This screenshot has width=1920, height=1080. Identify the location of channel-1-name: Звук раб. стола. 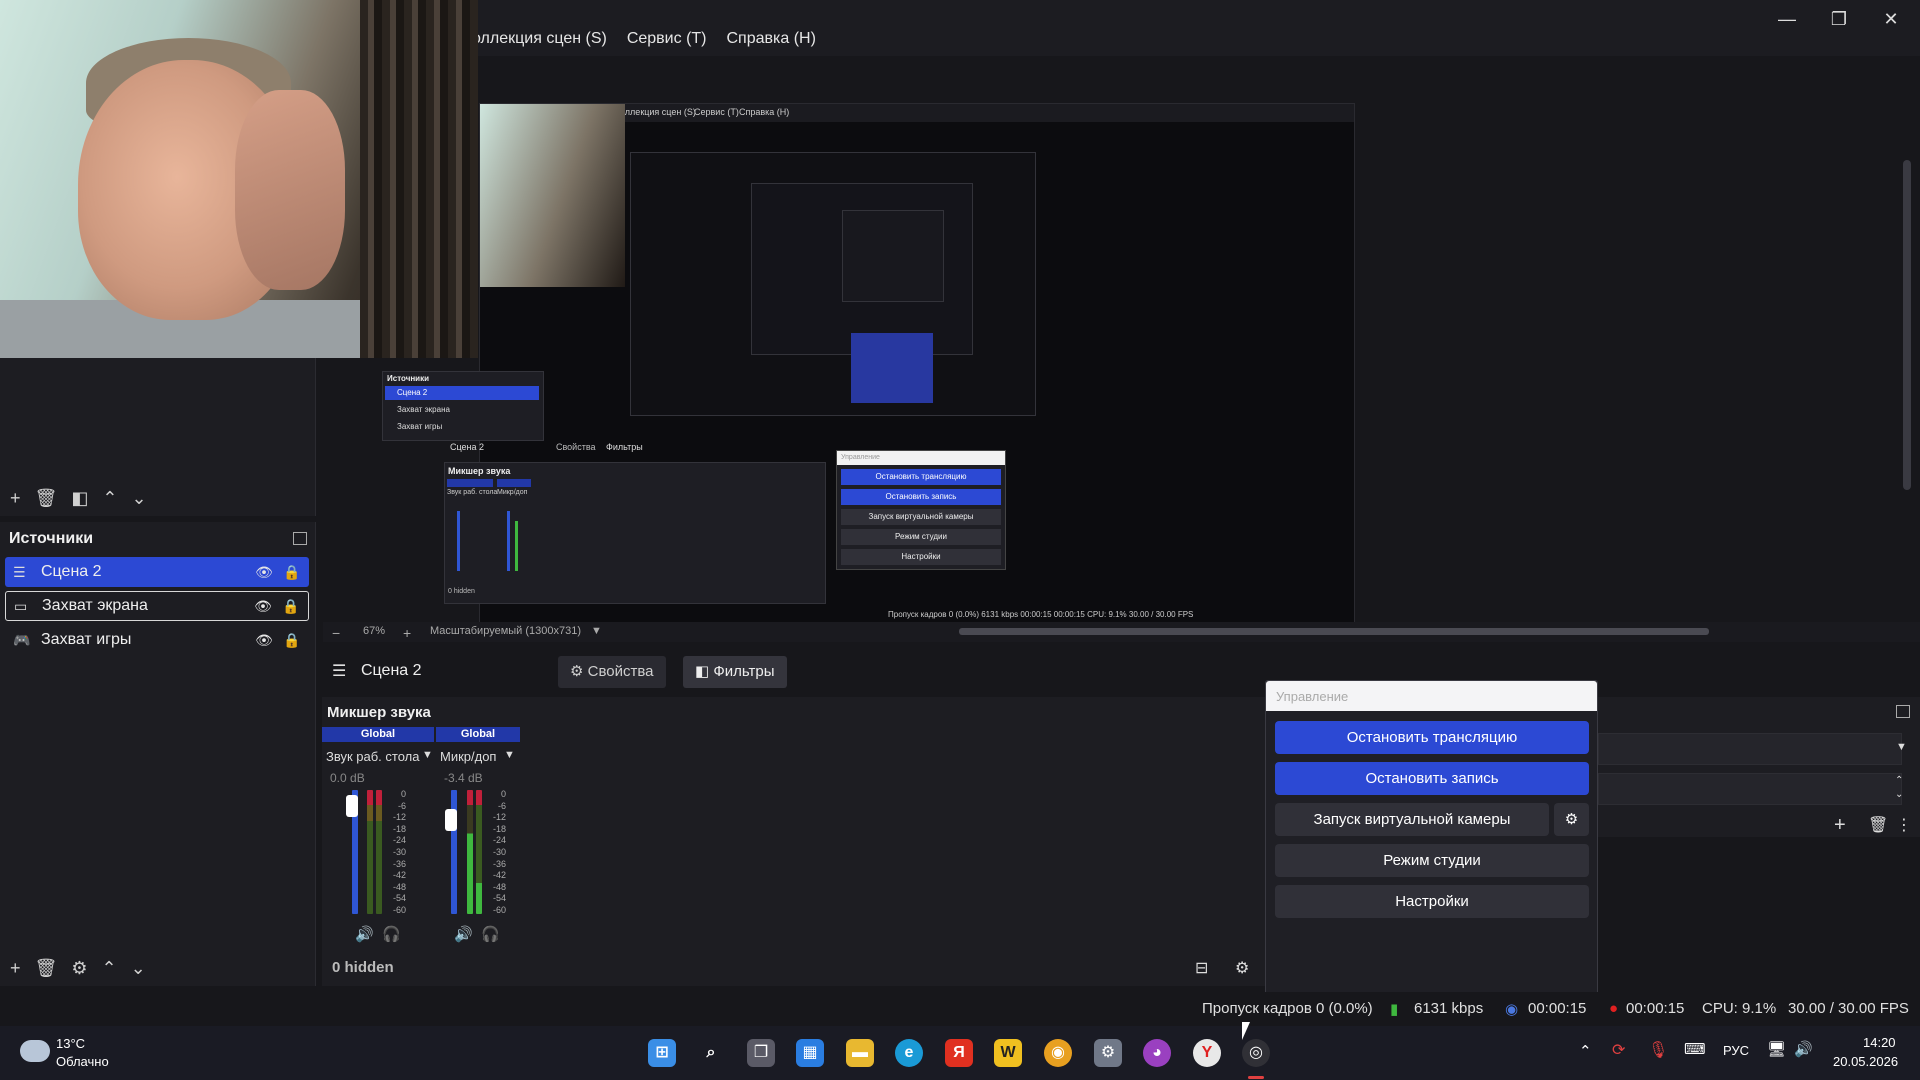
(372, 756).